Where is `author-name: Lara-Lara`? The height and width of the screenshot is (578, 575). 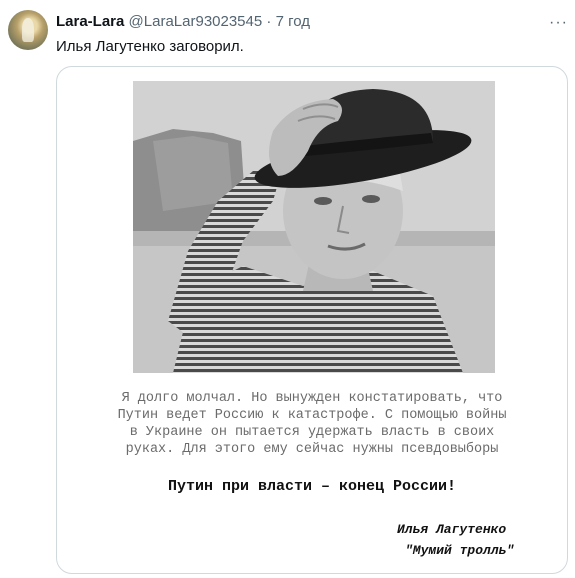 author-name: Lara-Lara is located at coordinates (90, 21).